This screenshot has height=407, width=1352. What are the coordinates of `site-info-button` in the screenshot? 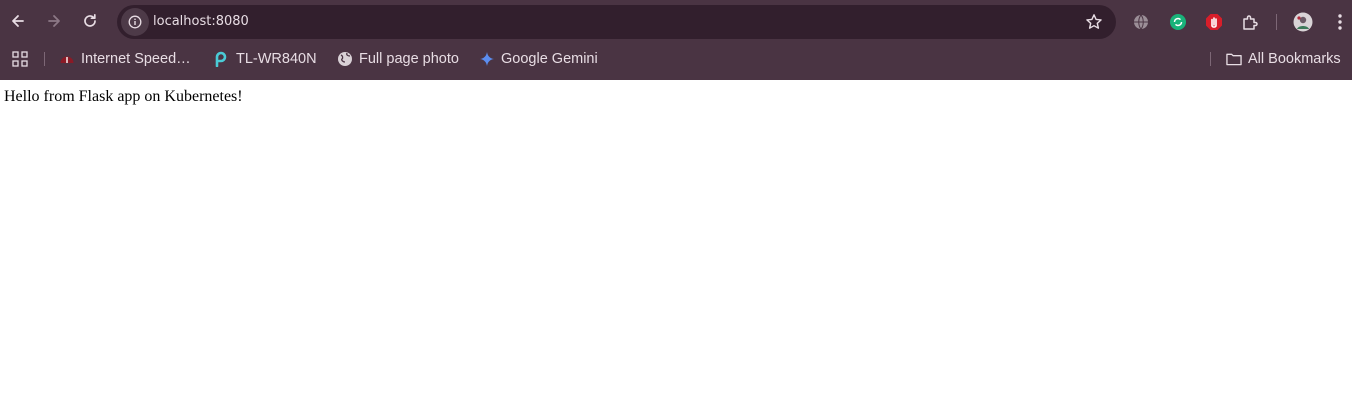 It's located at (135, 22).